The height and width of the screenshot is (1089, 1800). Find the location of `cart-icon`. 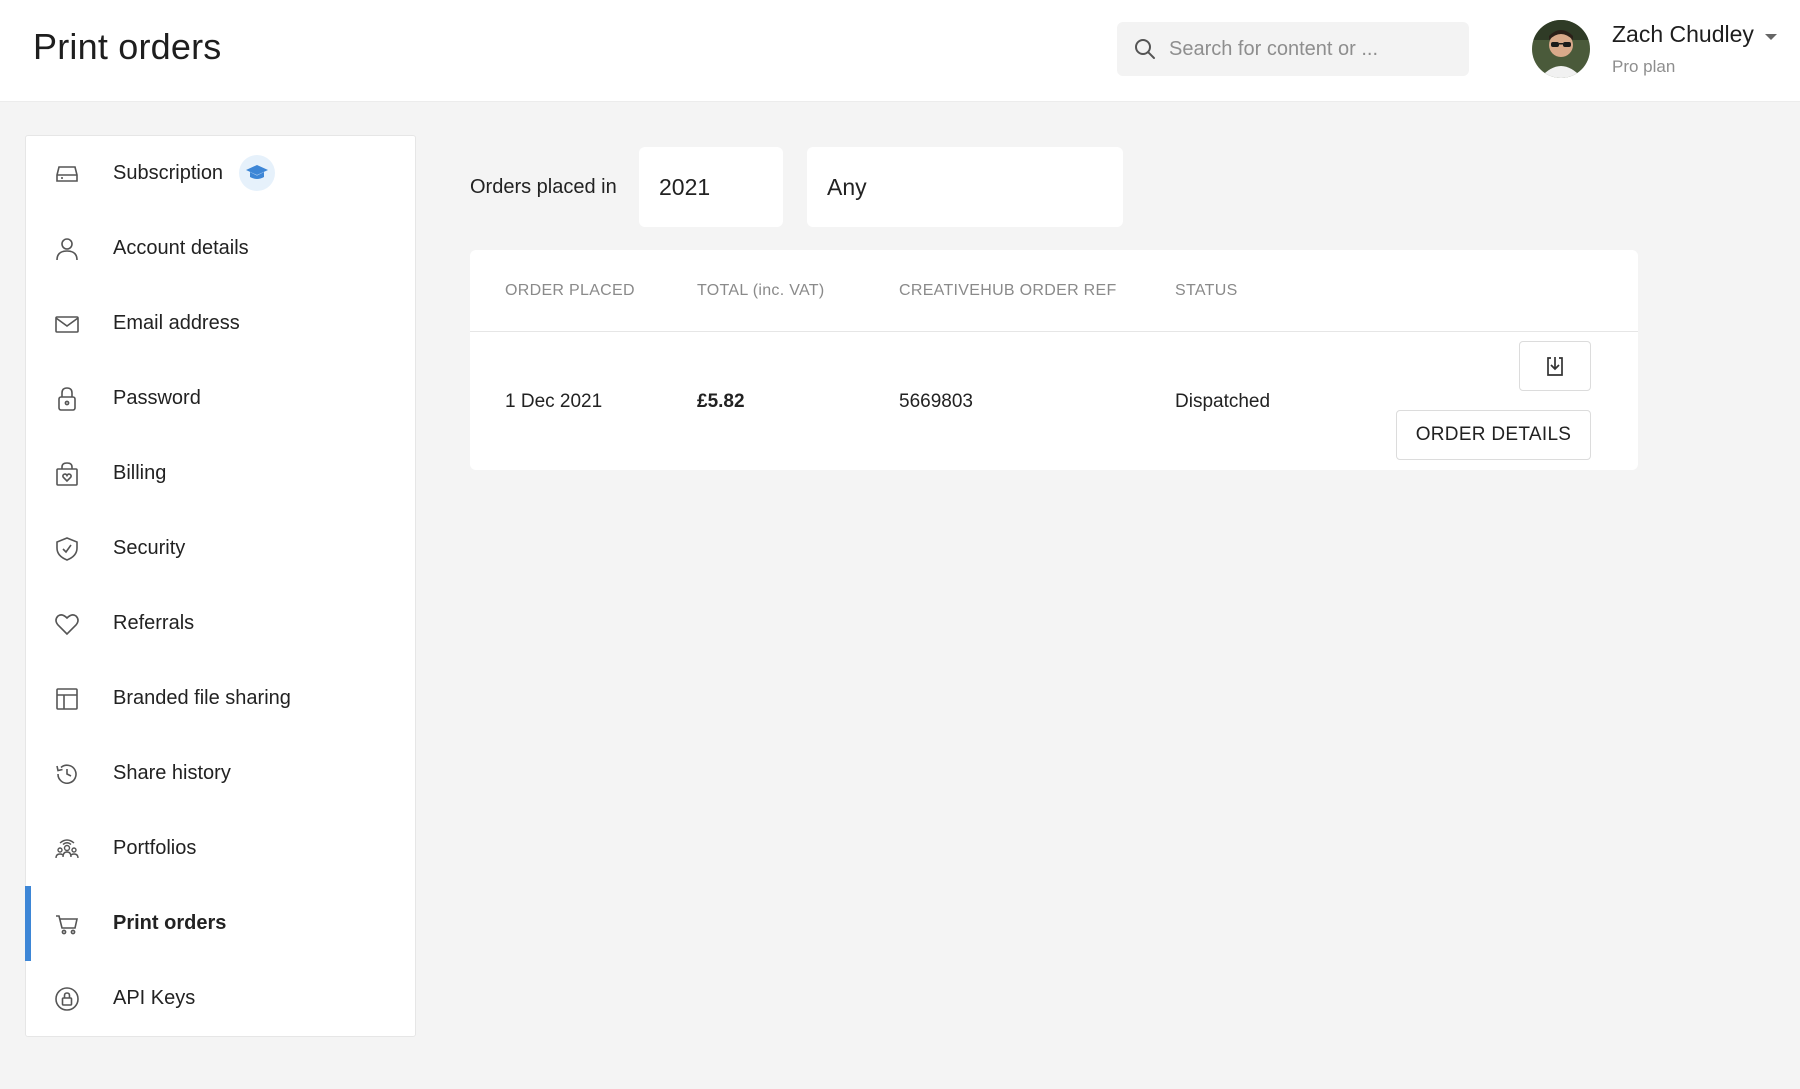

cart-icon is located at coordinates (67, 924).